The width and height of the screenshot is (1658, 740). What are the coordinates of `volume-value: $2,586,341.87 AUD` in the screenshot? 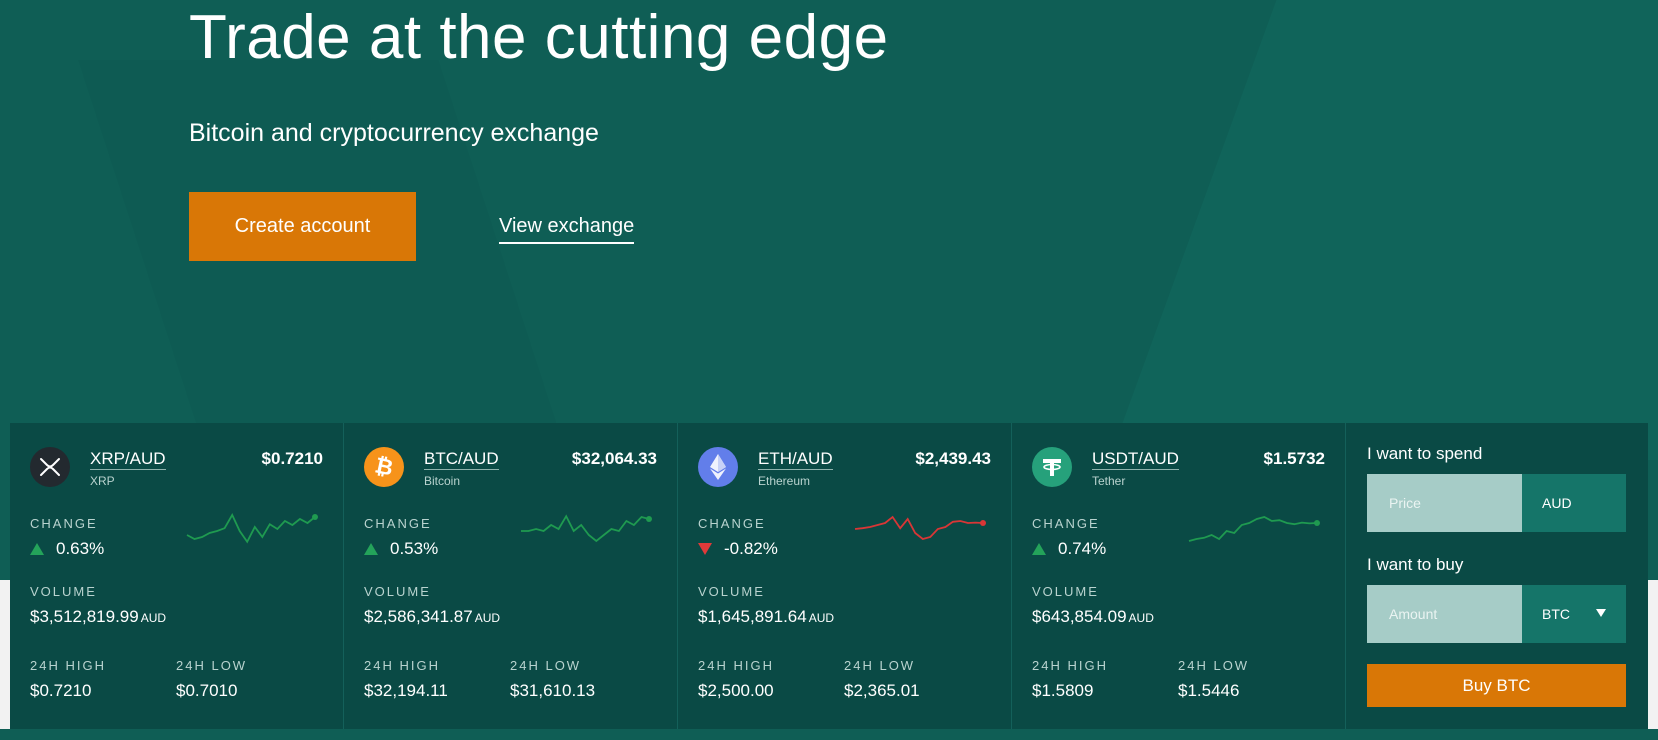 It's located at (432, 617).